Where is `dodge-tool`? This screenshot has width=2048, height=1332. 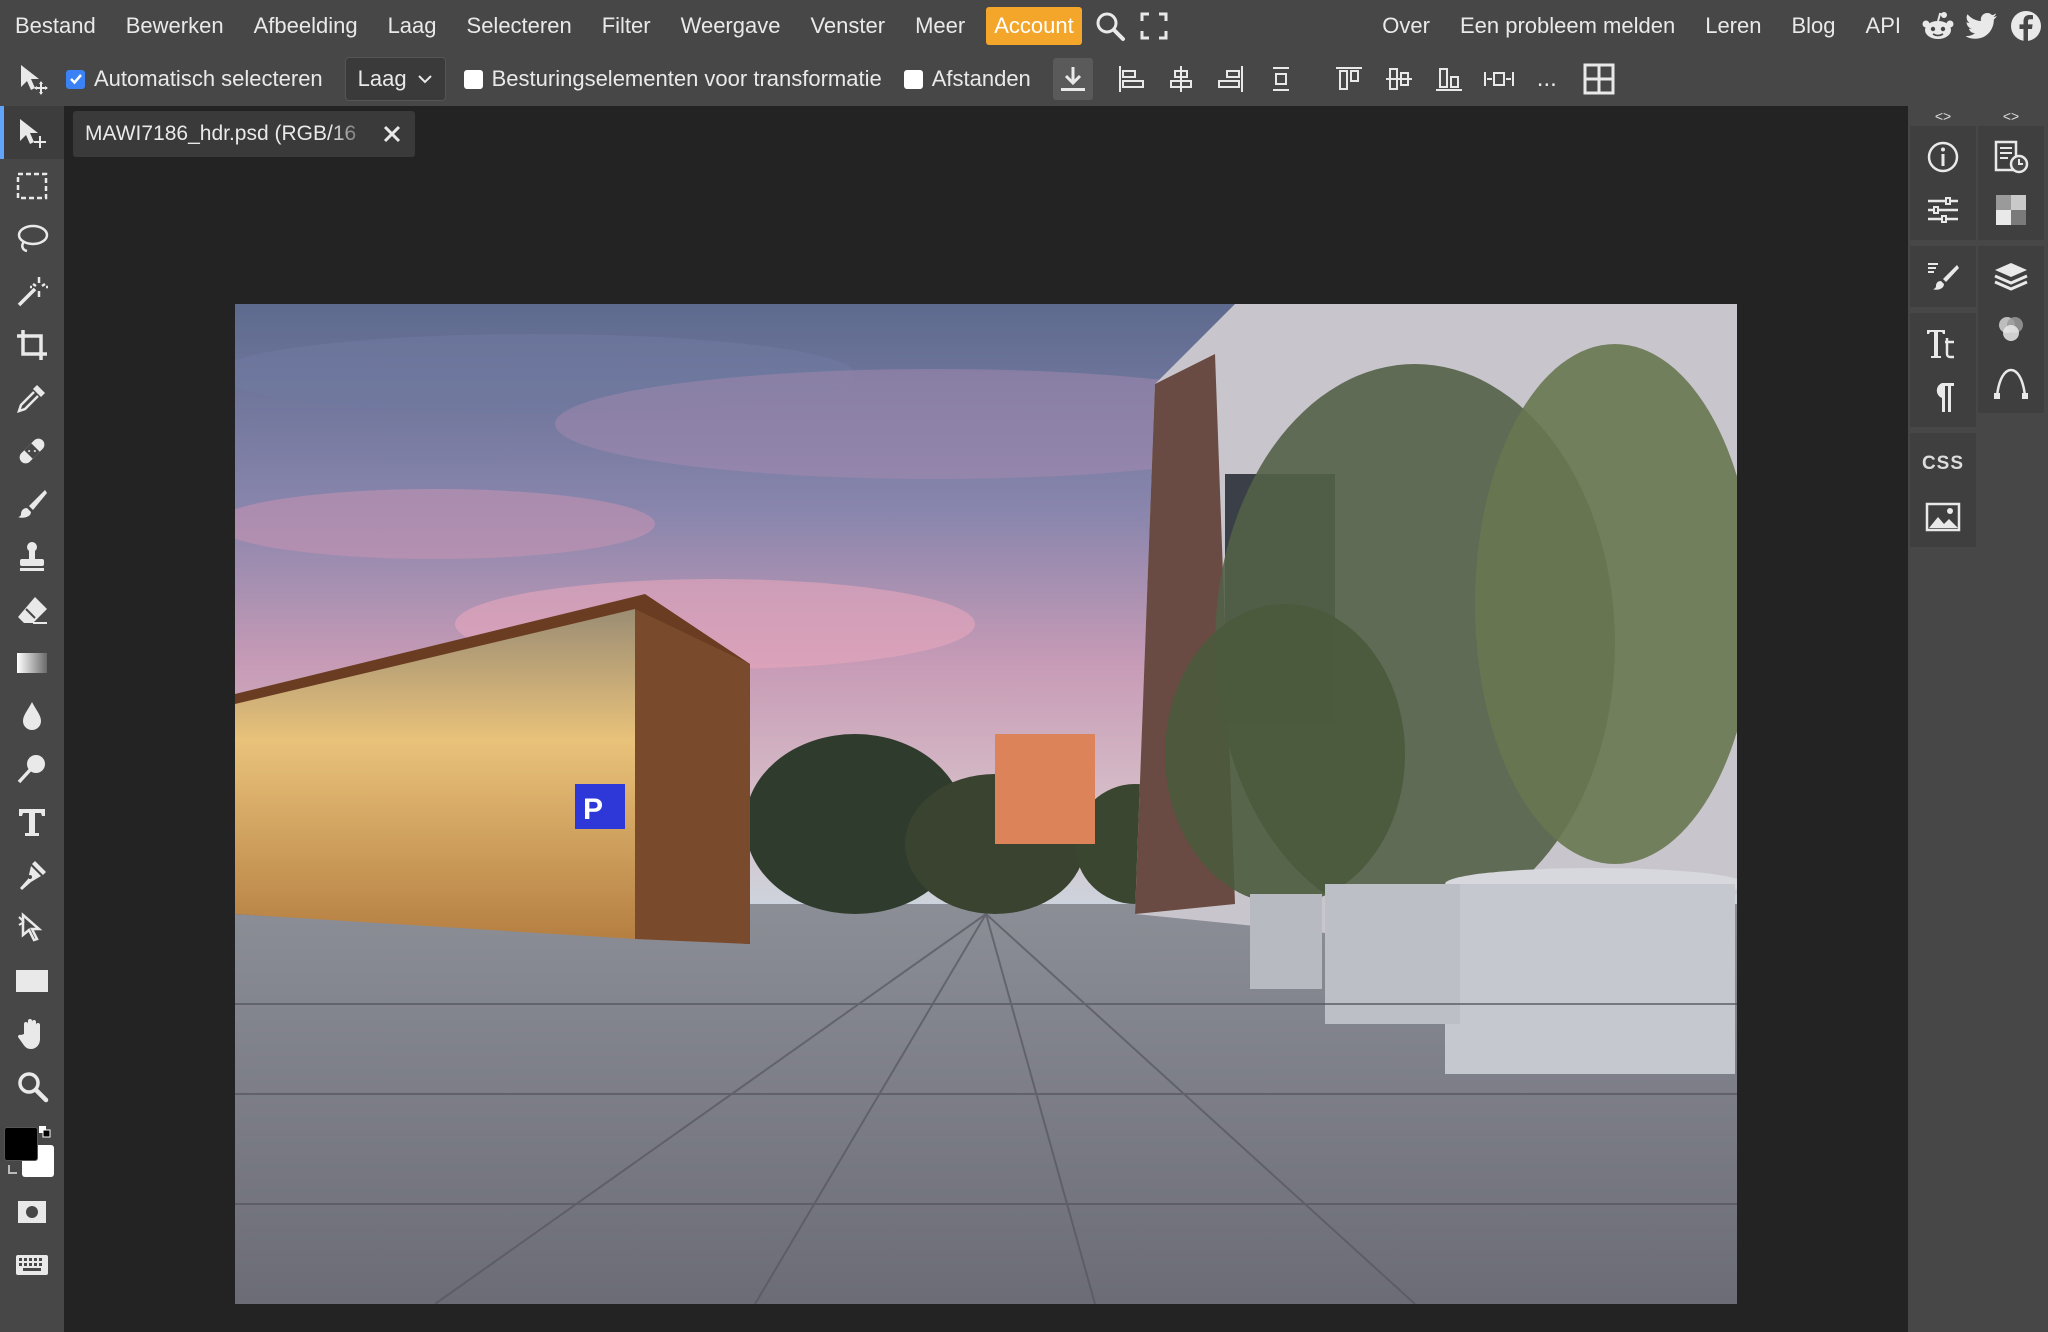 dodge-tool is located at coordinates (32, 768).